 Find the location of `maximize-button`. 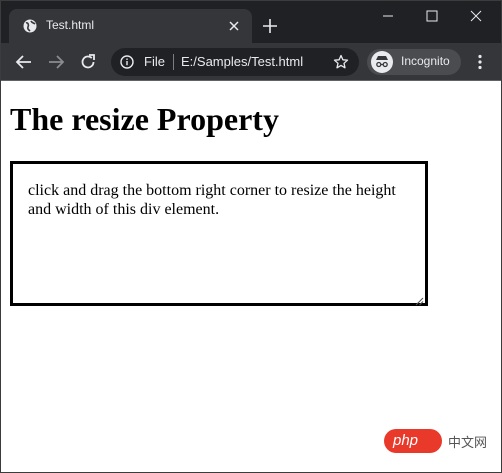

maximize-button is located at coordinates (433, 16).